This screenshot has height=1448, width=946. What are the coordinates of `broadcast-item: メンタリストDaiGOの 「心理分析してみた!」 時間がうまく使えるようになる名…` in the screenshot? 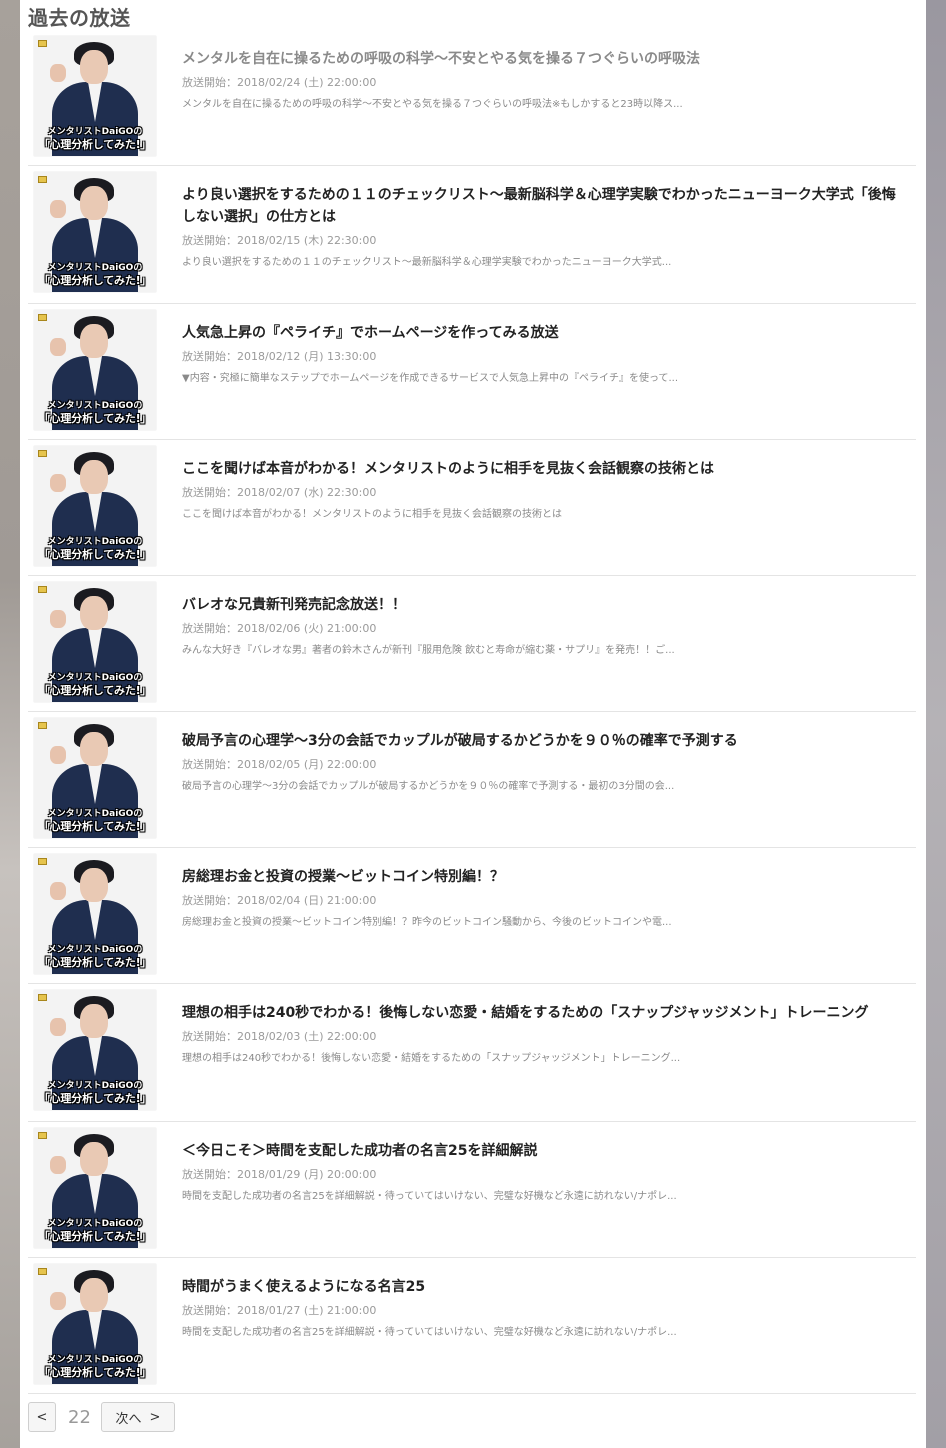 It's located at (472, 1326).